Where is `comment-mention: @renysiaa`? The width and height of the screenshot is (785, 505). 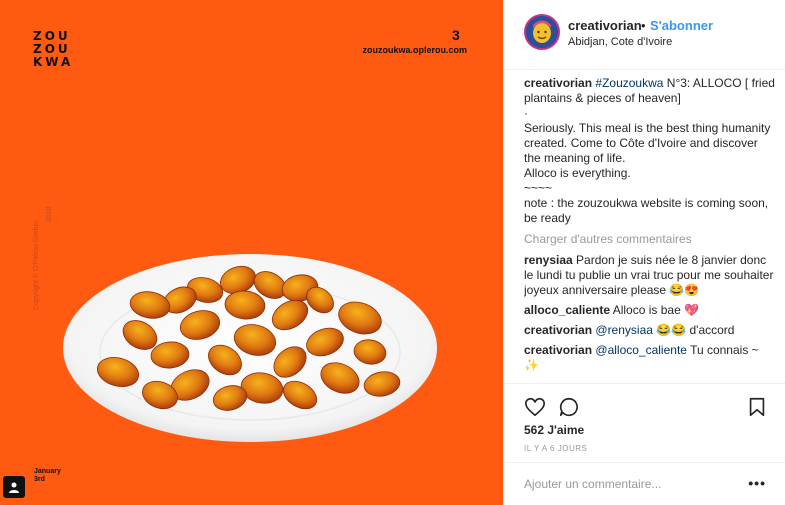 comment-mention: @renysiaa is located at coordinates (622, 330).